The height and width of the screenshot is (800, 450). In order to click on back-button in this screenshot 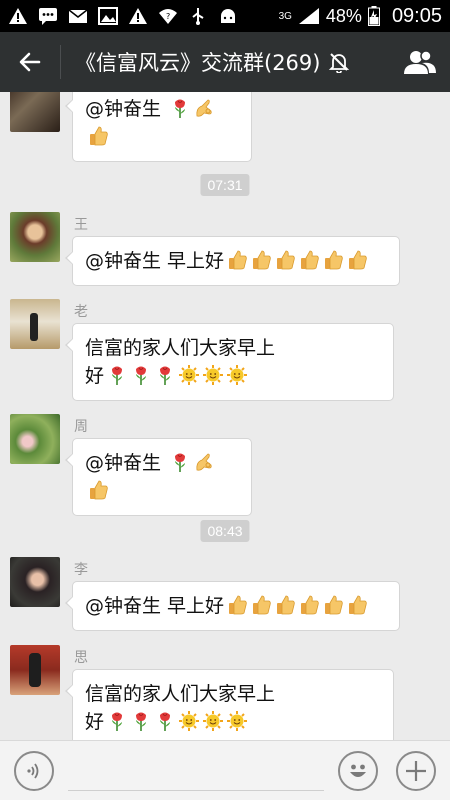, I will do `click(30, 62)`.